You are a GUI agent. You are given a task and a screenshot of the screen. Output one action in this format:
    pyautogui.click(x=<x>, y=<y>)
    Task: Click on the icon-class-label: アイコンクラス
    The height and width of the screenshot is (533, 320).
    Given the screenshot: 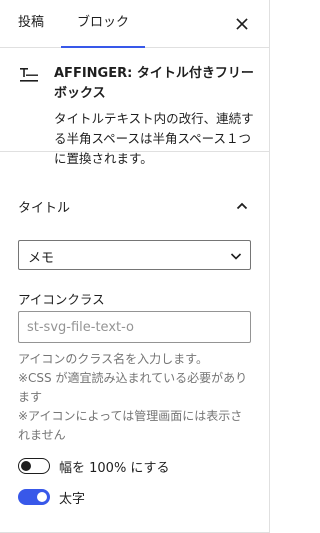 What is the action you would take?
    pyautogui.click(x=61, y=299)
    